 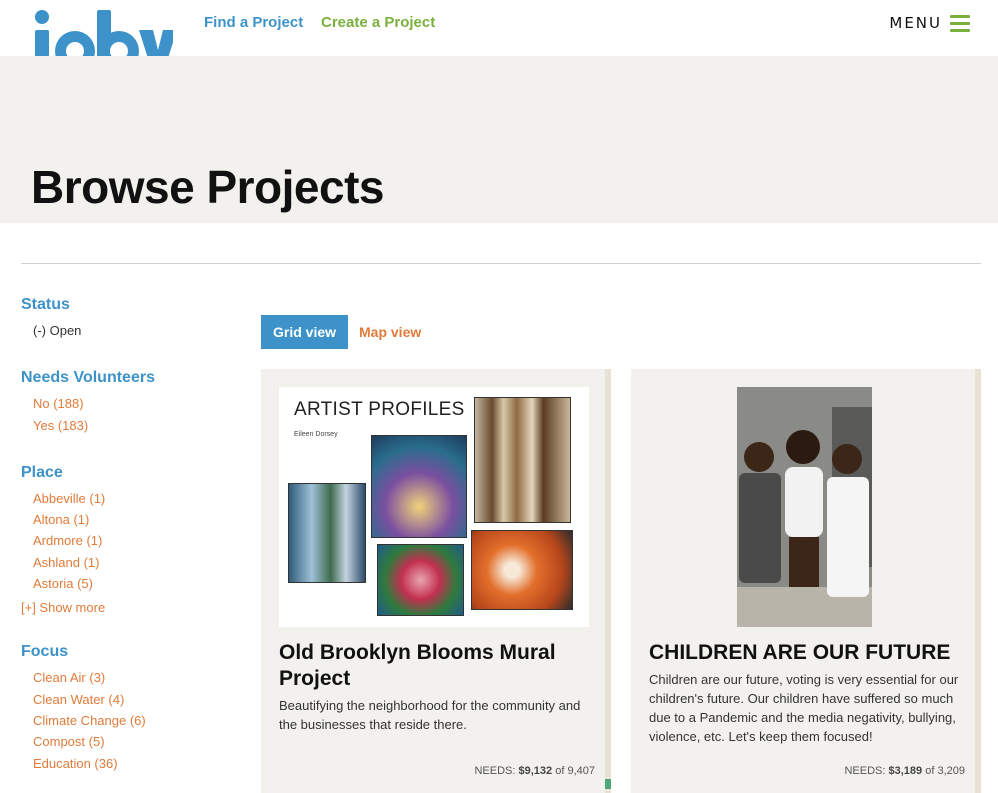 What do you see at coordinates (804, 507) in the screenshot?
I see `project-image-children` at bounding box center [804, 507].